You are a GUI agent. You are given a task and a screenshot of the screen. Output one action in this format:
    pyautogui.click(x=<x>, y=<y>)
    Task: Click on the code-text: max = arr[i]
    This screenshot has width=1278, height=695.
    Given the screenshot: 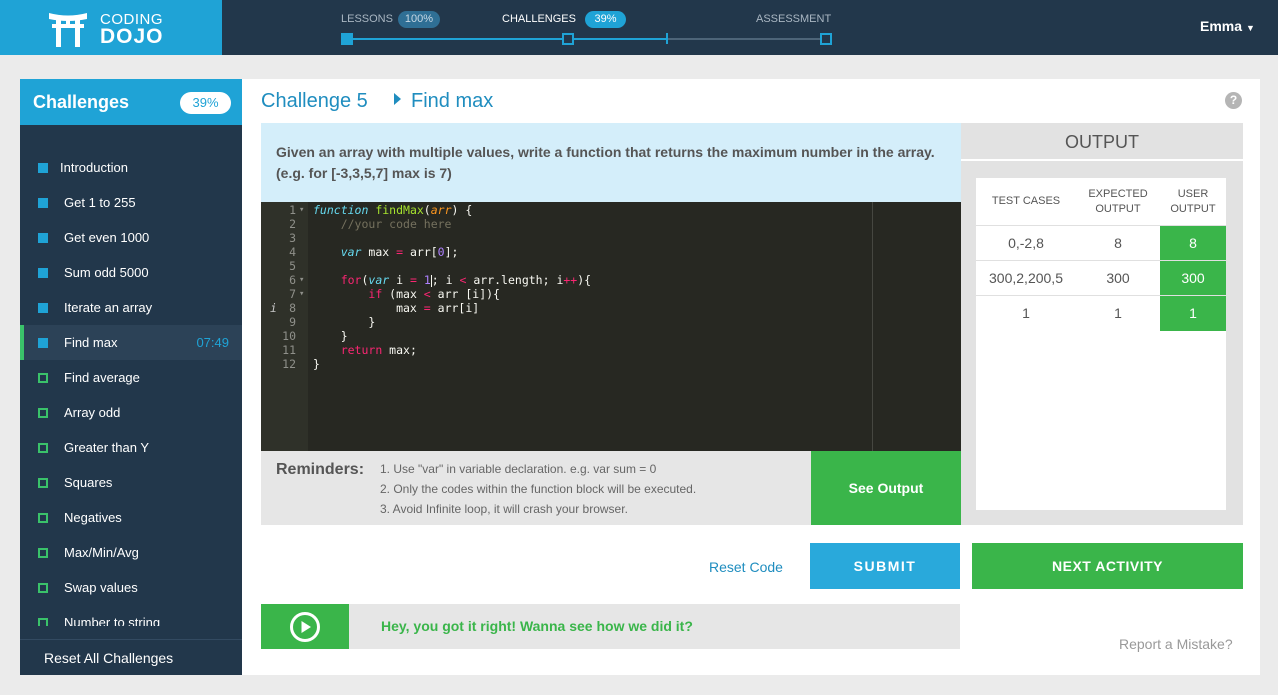 What is the action you would take?
    pyautogui.click(x=396, y=308)
    